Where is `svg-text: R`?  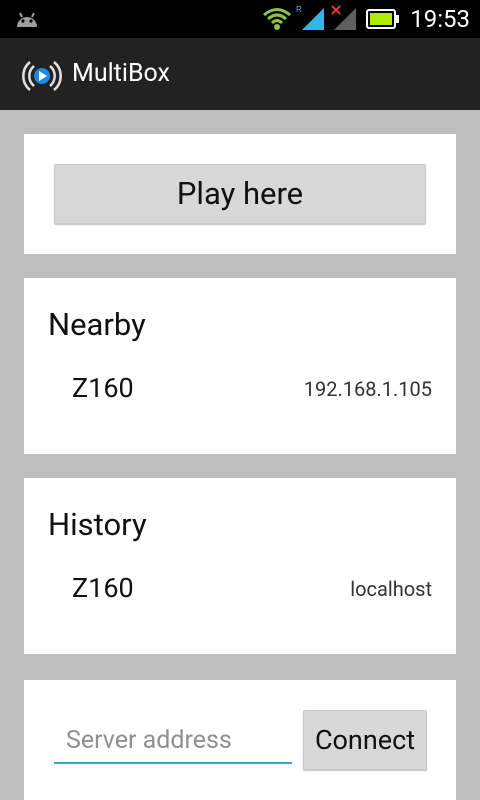
svg-text: R is located at coordinates (299, 9).